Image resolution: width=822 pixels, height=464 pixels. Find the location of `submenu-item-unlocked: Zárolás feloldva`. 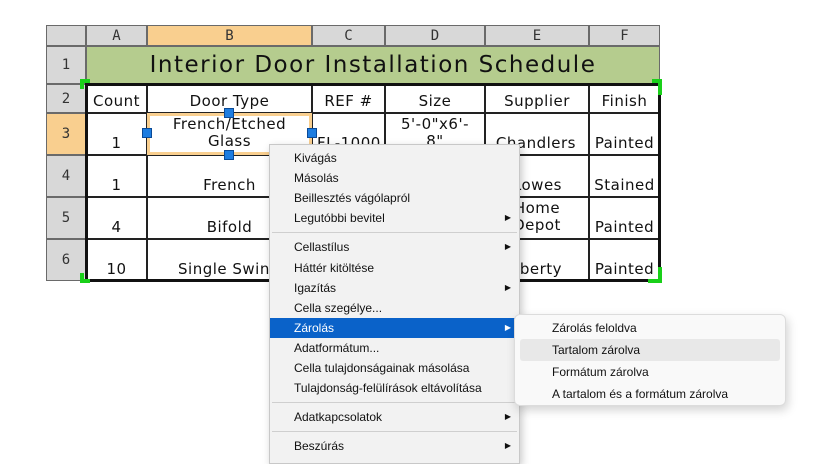

submenu-item-unlocked: Zárolás feloldva is located at coordinates (650, 328).